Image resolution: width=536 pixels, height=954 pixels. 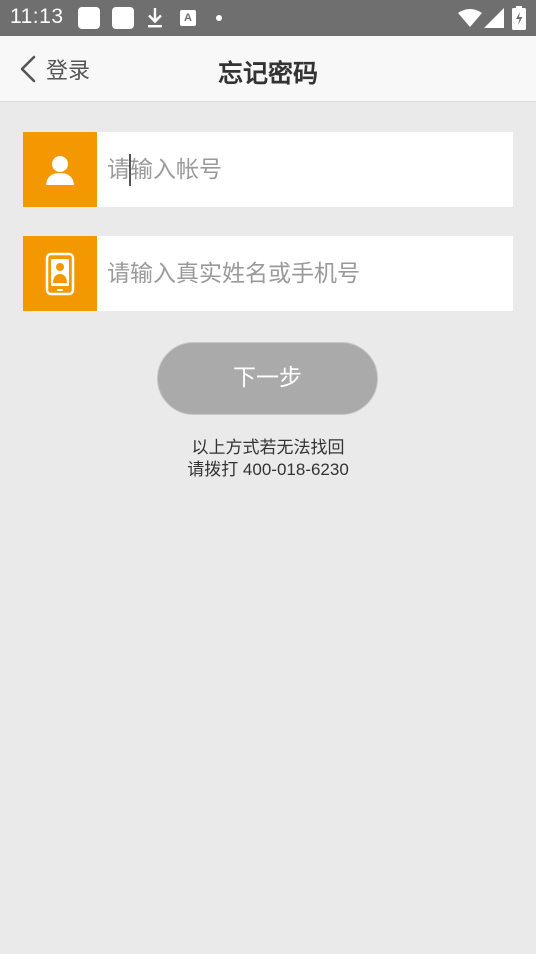 I want to click on download-icon, so click(x=155, y=18).